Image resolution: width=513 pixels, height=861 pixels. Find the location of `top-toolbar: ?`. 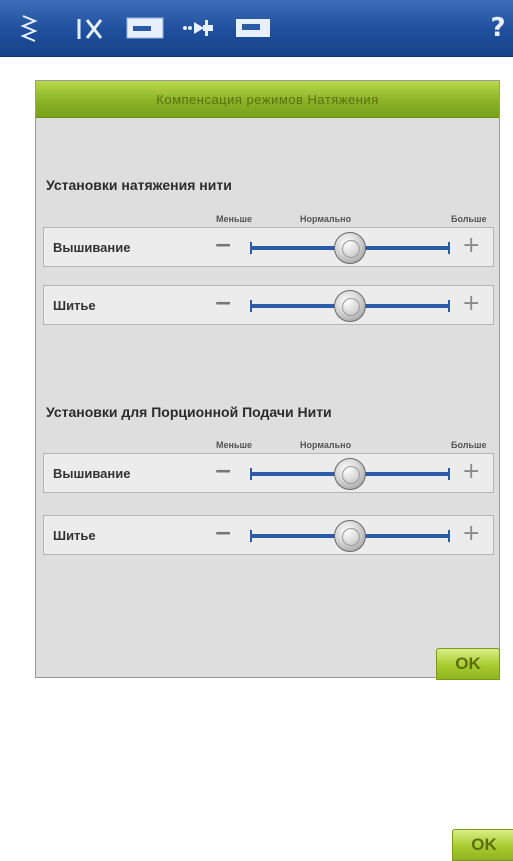

top-toolbar: ? is located at coordinates (256, 28).